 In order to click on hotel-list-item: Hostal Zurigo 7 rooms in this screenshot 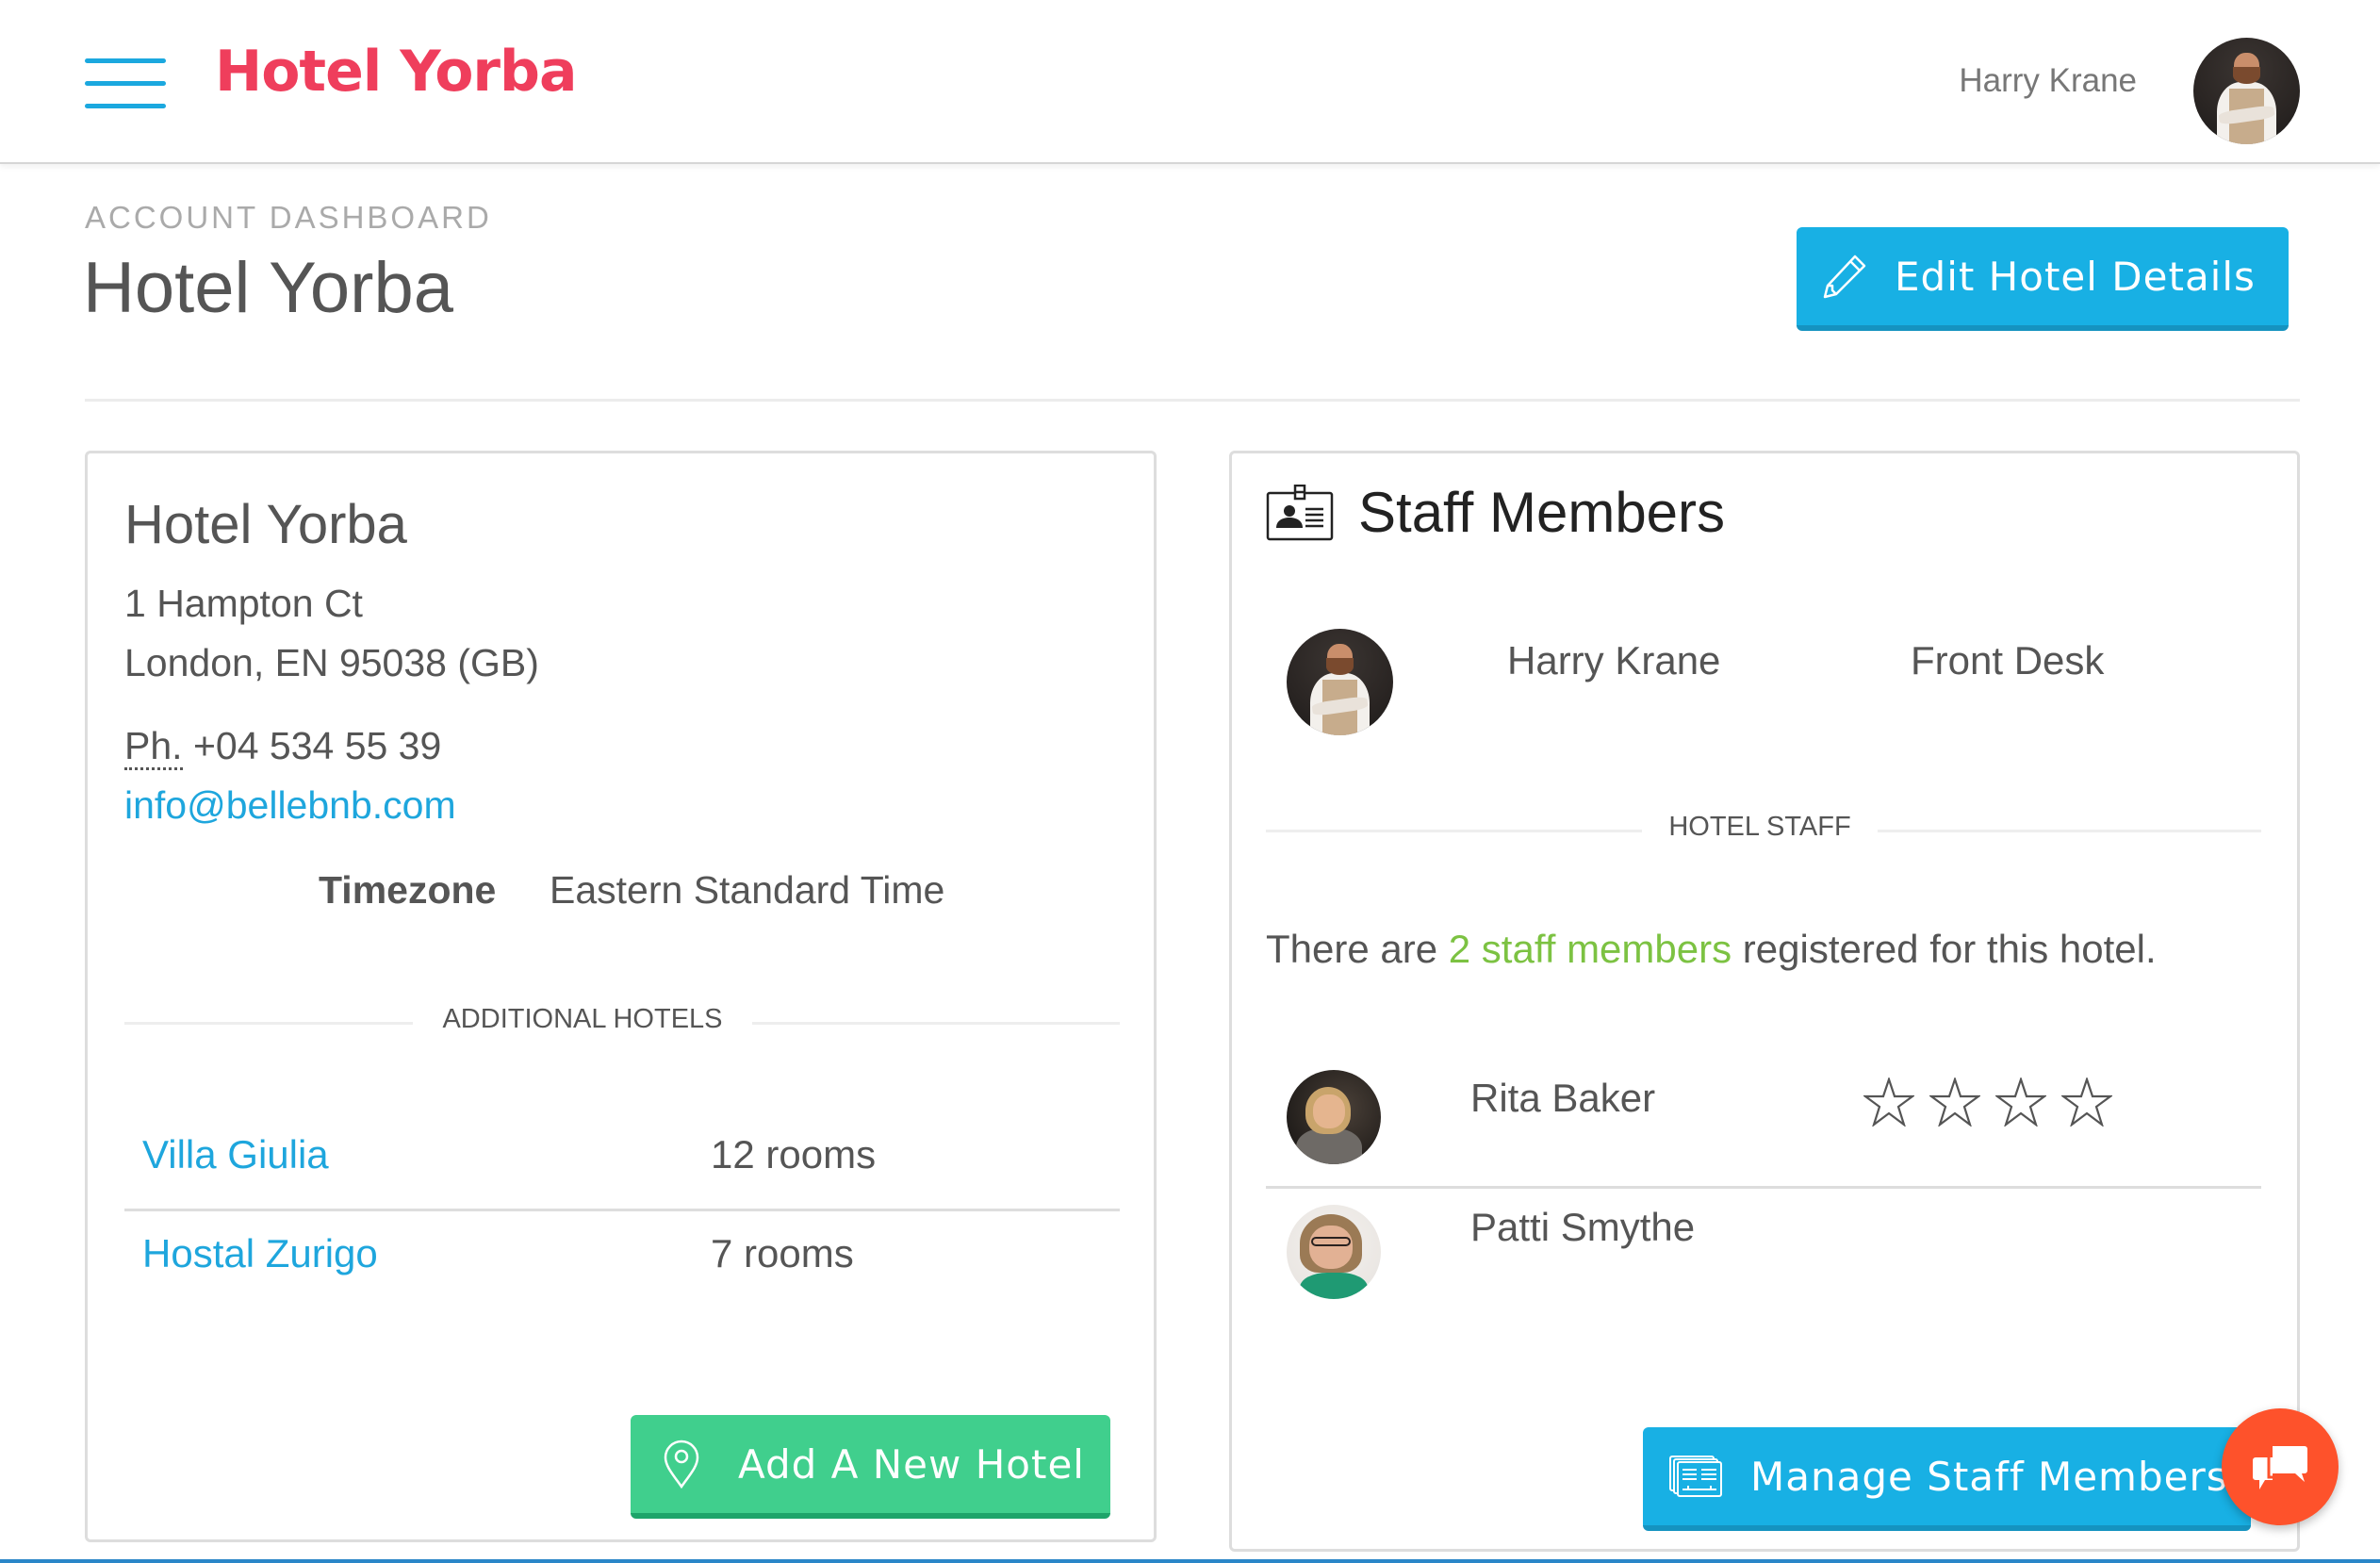, I will do `click(622, 1278)`.